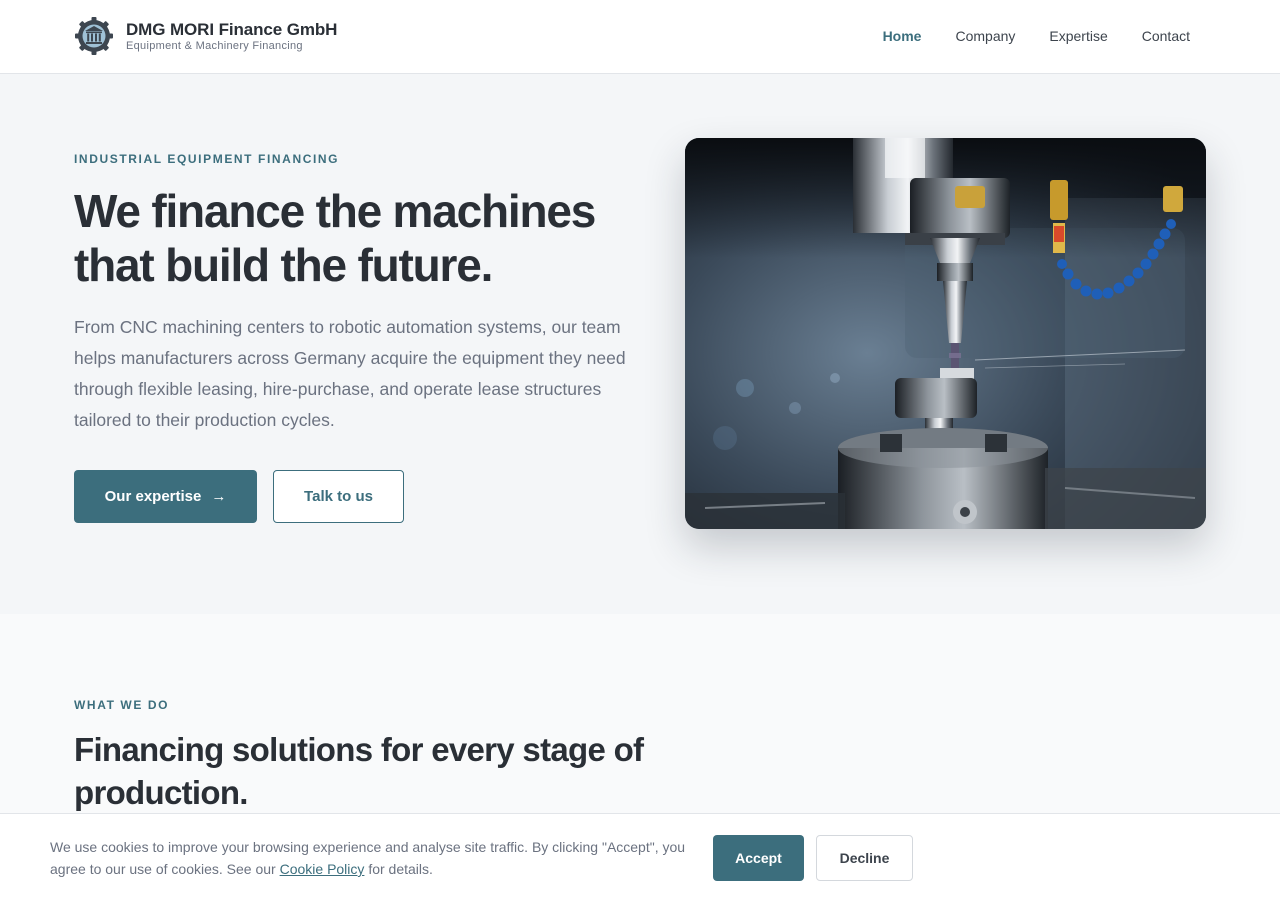 The image size is (1280, 900). What do you see at coordinates (207, 159) in the screenshot?
I see `hero-eyebrow: INDUSTRIAL EQUIPMENT FINANCING` at bounding box center [207, 159].